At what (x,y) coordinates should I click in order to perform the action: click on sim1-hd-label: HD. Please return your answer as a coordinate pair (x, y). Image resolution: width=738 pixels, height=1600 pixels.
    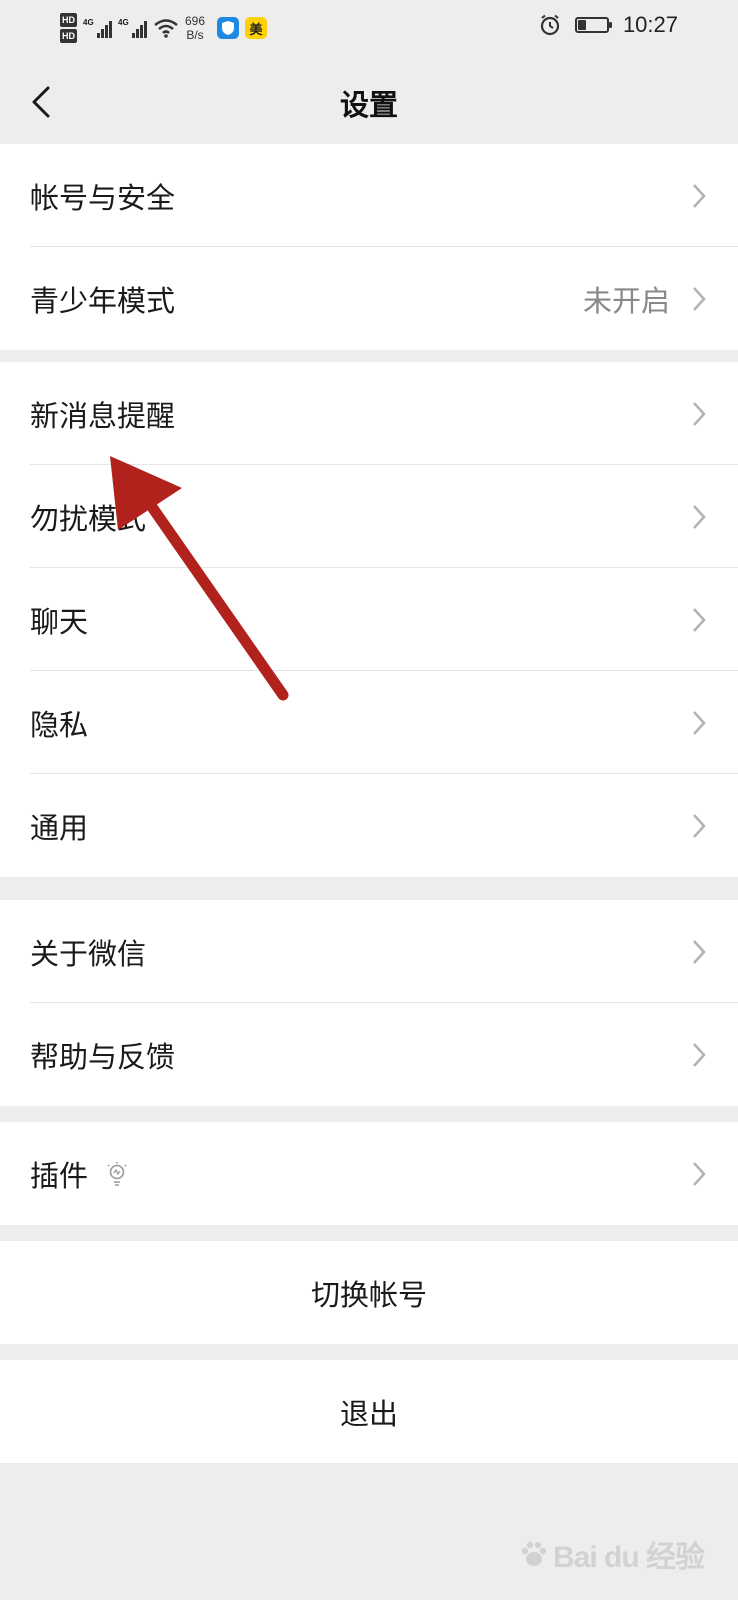
    Looking at the image, I should click on (68, 20).